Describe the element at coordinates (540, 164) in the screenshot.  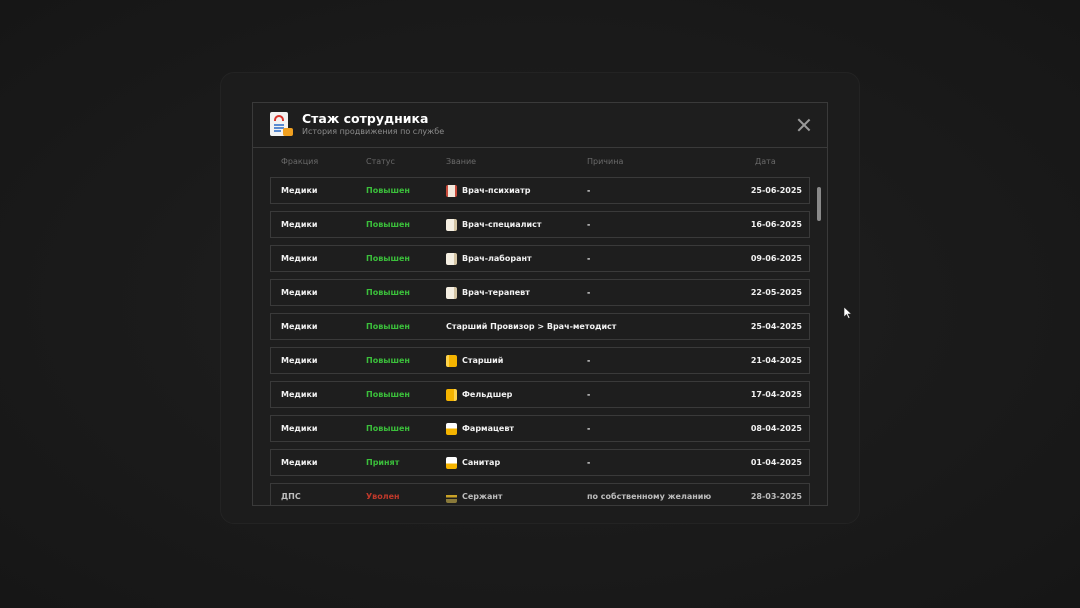
I see `table-header: Фракция Статус Звание Причина Дата` at that location.